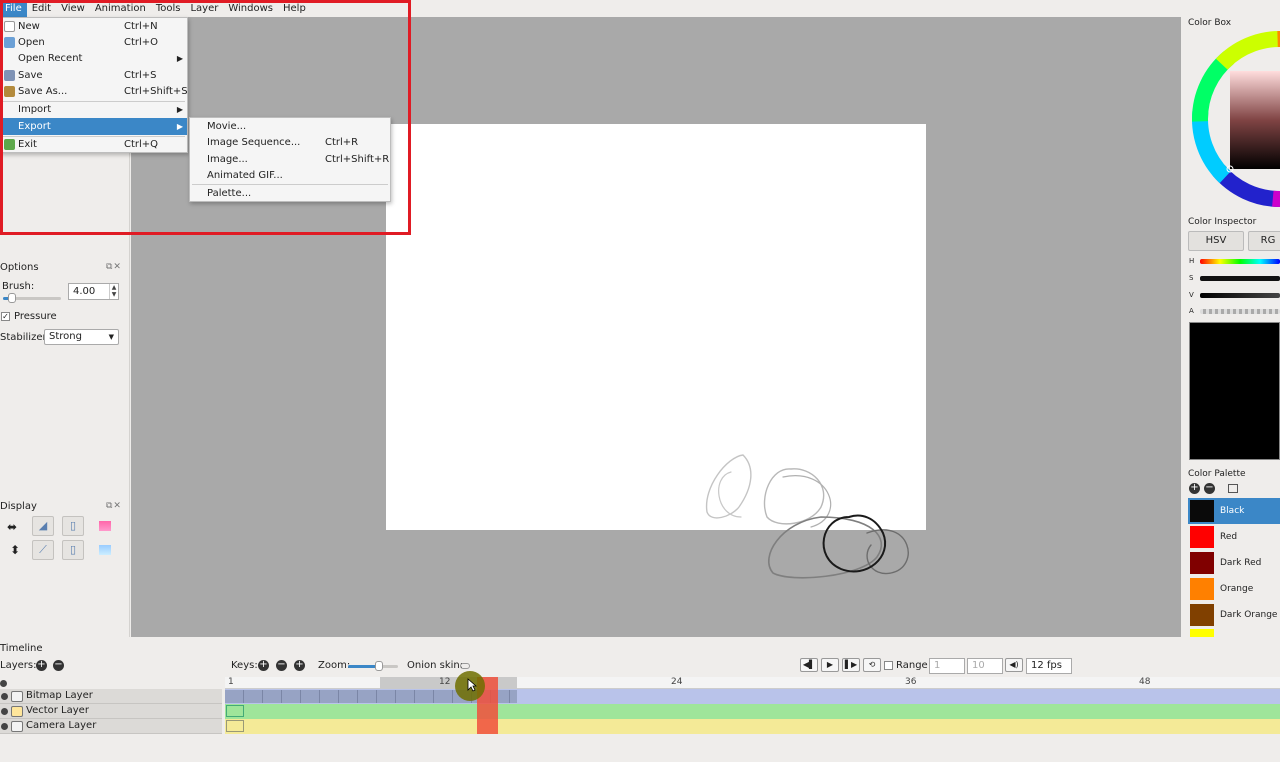  What do you see at coordinates (1191, 295) in the screenshot?
I see `channel-v-label: V` at bounding box center [1191, 295].